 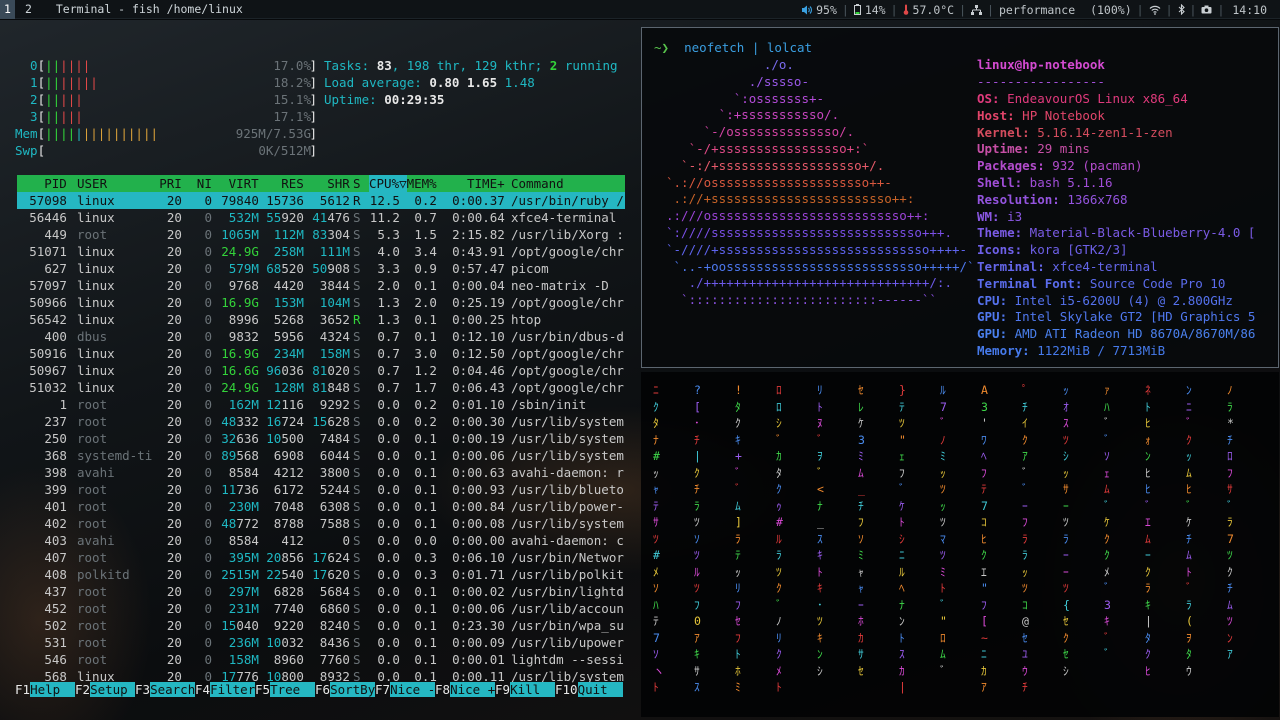 I want to click on logo-line: ./sssso-, so click(x=737, y=81).